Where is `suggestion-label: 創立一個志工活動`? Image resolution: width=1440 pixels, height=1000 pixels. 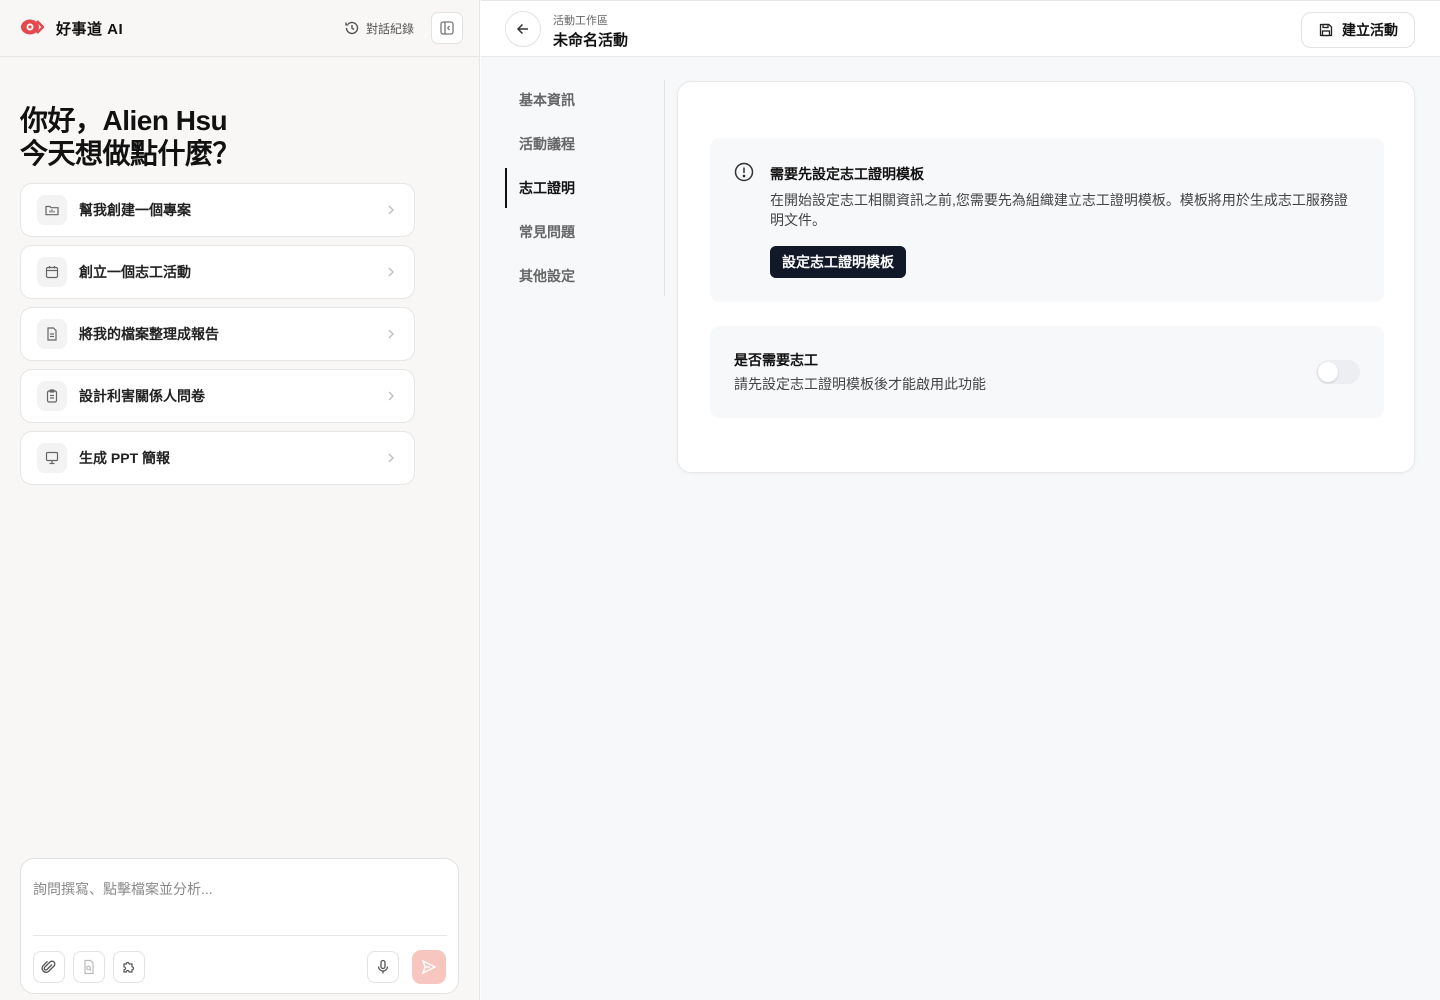 suggestion-label: 創立一個志工活動 is located at coordinates (135, 272).